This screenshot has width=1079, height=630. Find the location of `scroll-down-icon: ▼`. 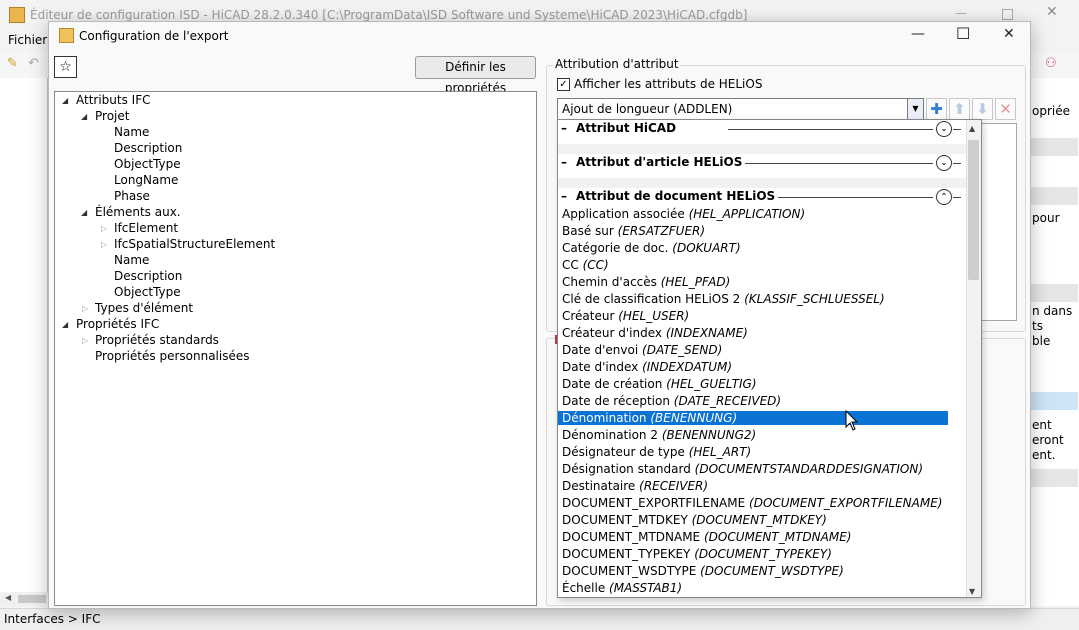

scroll-down-icon: ▼ is located at coordinates (972, 591).